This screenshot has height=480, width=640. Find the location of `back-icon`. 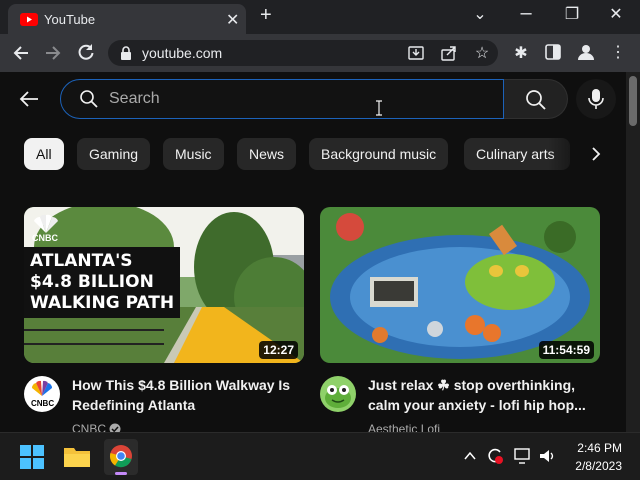

back-icon is located at coordinates (21, 53).